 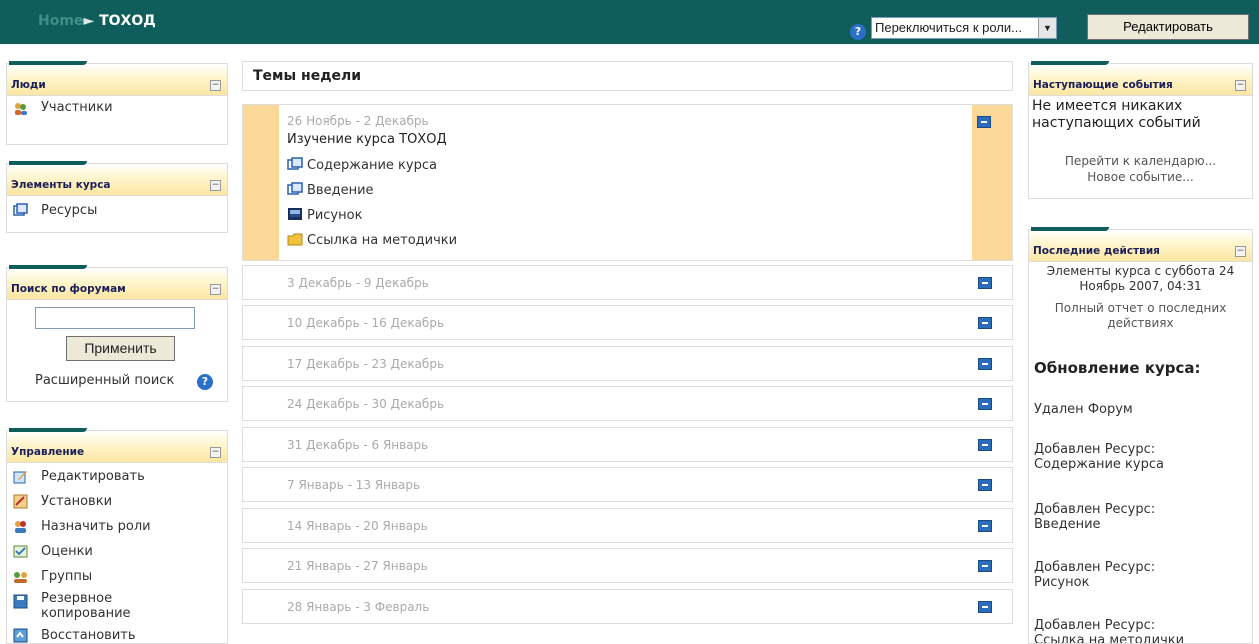 What do you see at coordinates (1047, 28) in the screenshot?
I see `dropdown-arrow-icon: ▼` at bounding box center [1047, 28].